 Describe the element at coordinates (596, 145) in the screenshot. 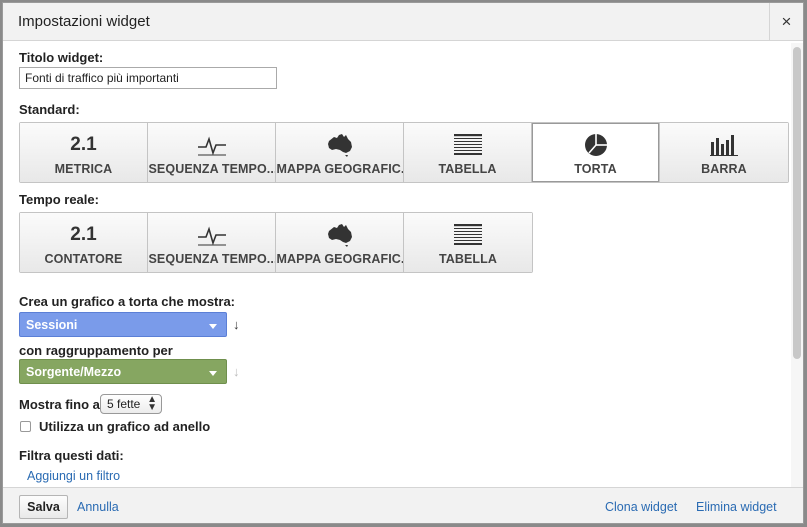

I see `pie-icon` at that location.